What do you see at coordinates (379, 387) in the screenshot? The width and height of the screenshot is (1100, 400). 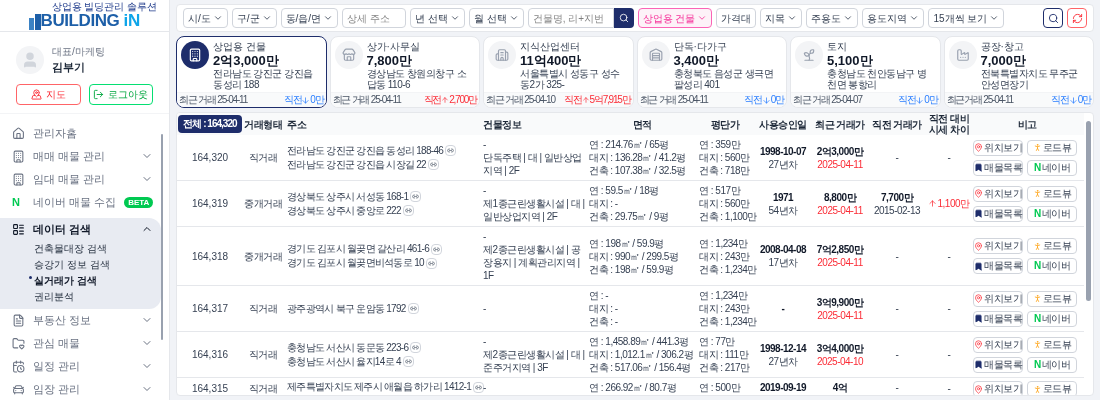 I see `address-text: 제주특별자치도 제주시 애월읍 하가리 1412-1` at bounding box center [379, 387].